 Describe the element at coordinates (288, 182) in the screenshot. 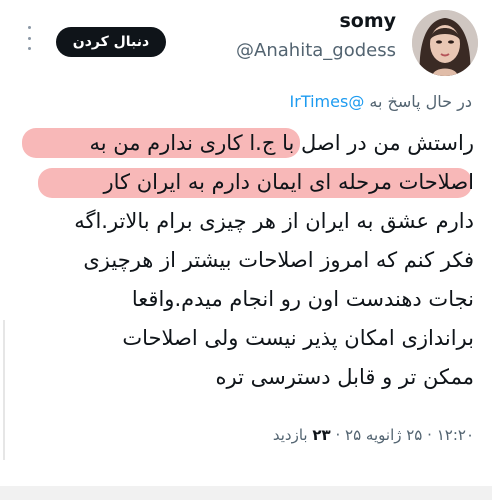

I see `tweet-text-line: اصلاحات مرحله ای ایمان دارم به ایران کار` at that location.